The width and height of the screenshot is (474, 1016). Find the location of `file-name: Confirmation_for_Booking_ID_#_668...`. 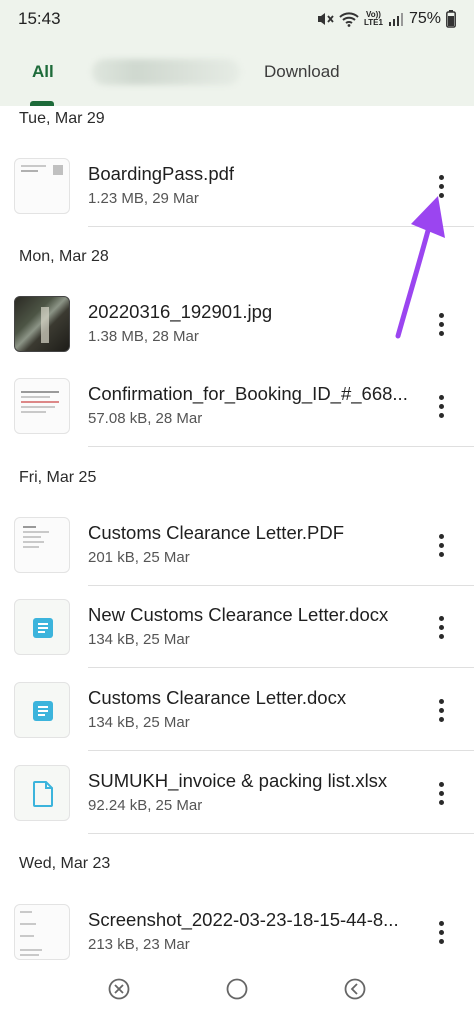

file-name: Confirmation_for_Booking_ID_#_668... is located at coordinates (248, 393).